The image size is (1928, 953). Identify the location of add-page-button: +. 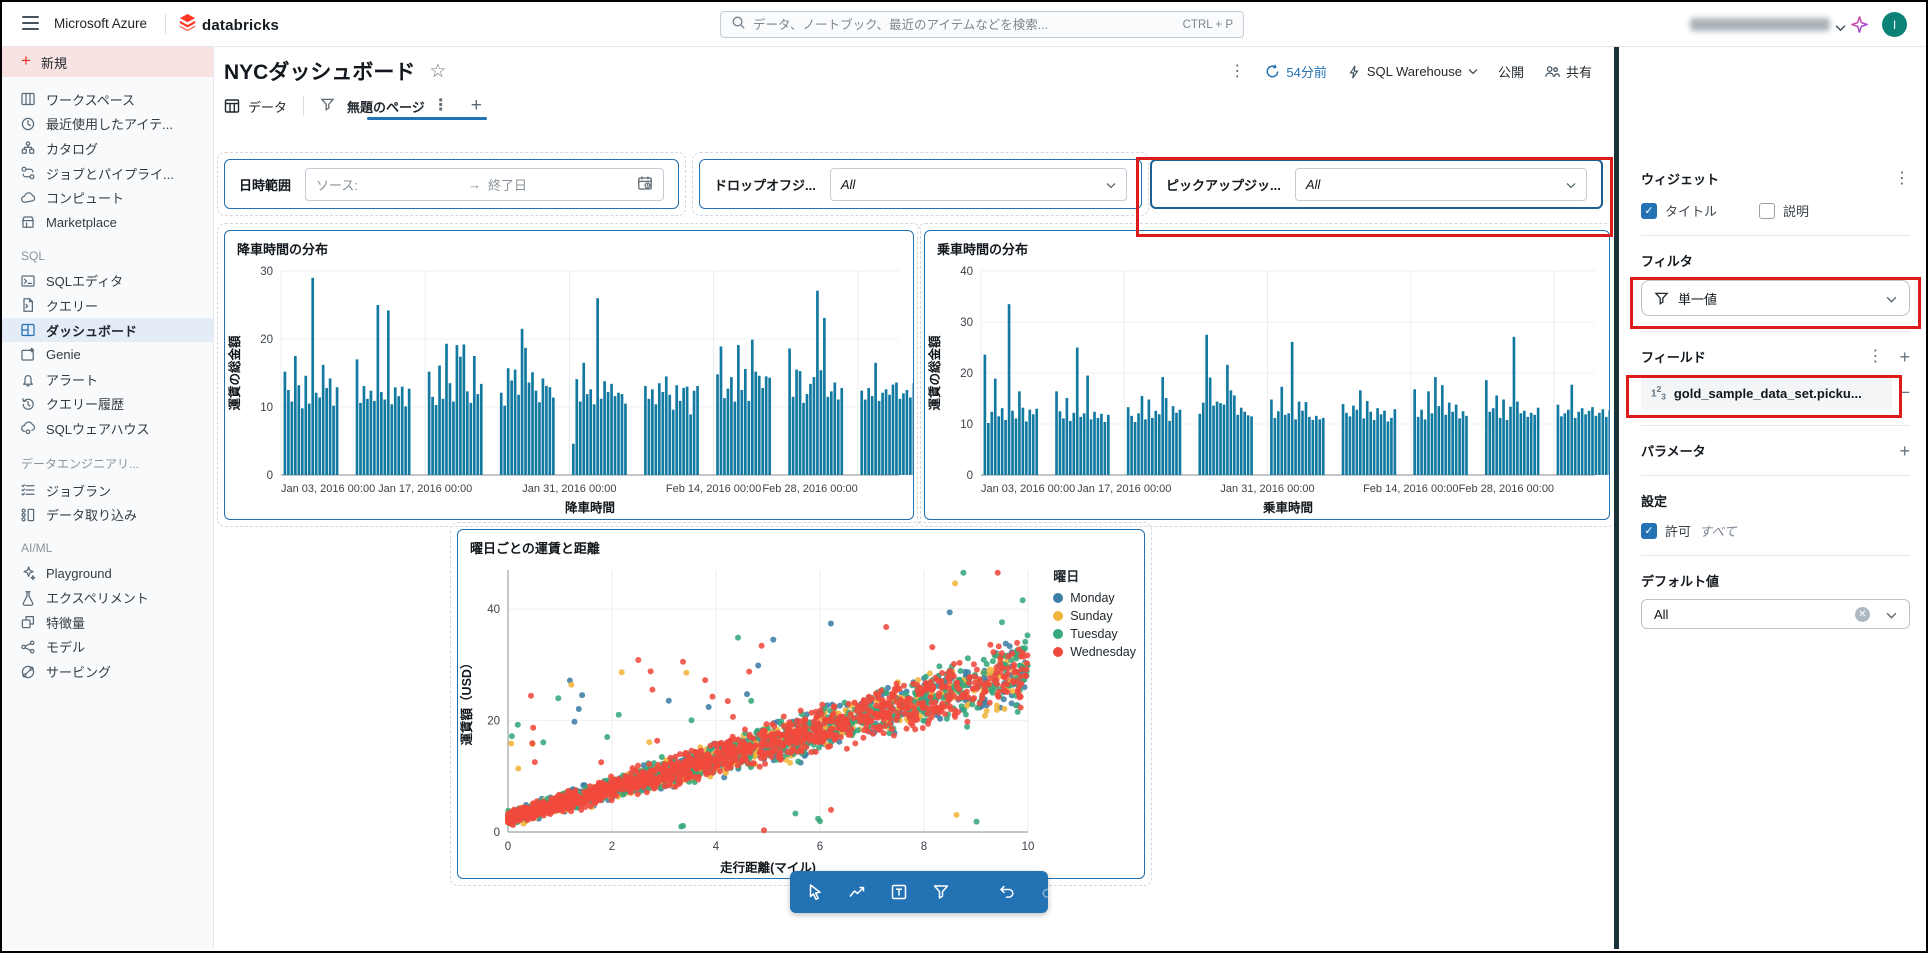
(476, 106).